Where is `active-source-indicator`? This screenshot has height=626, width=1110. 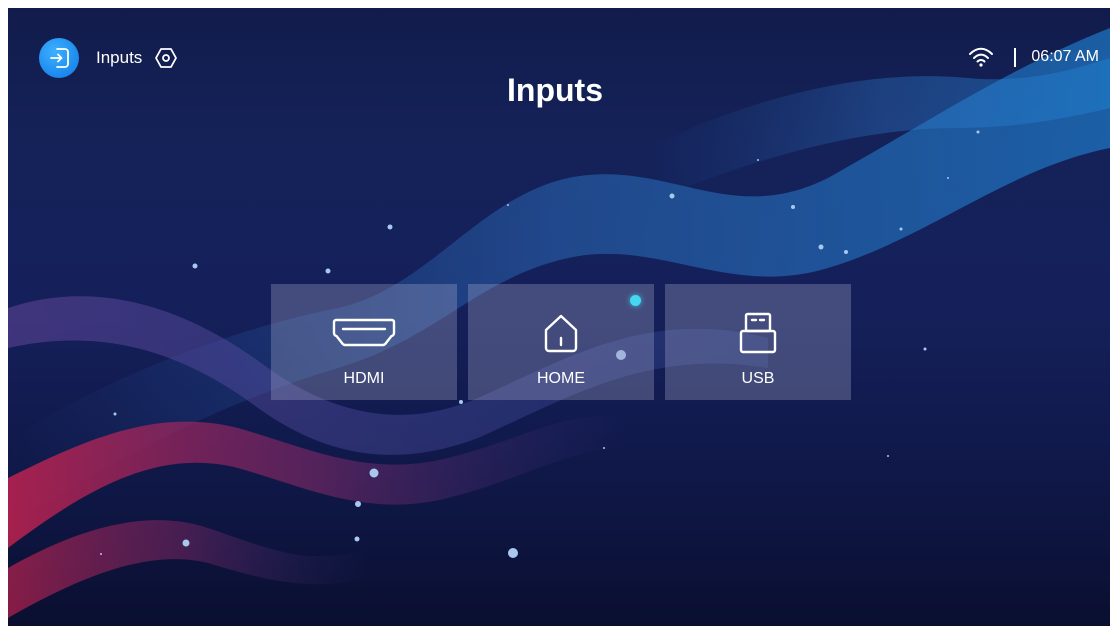
active-source-indicator is located at coordinates (635, 300).